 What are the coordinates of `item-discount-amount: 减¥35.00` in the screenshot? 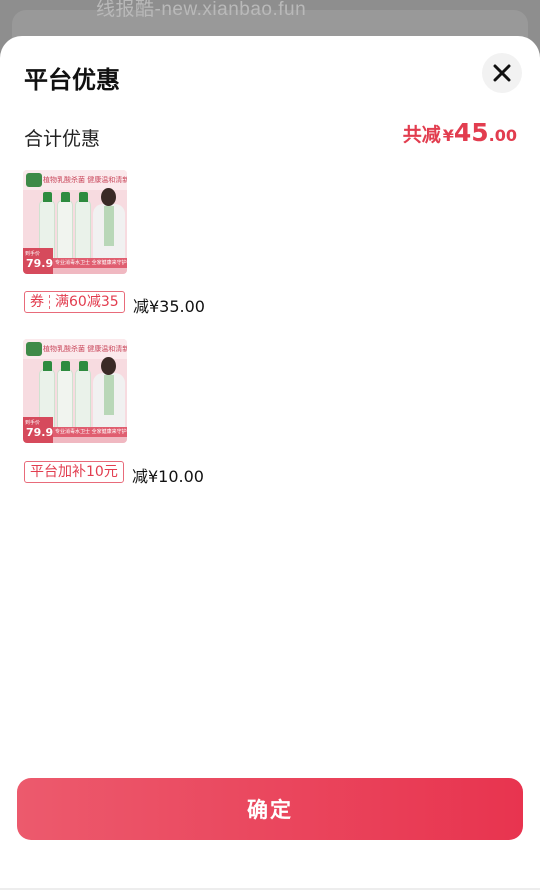 It's located at (169, 306).